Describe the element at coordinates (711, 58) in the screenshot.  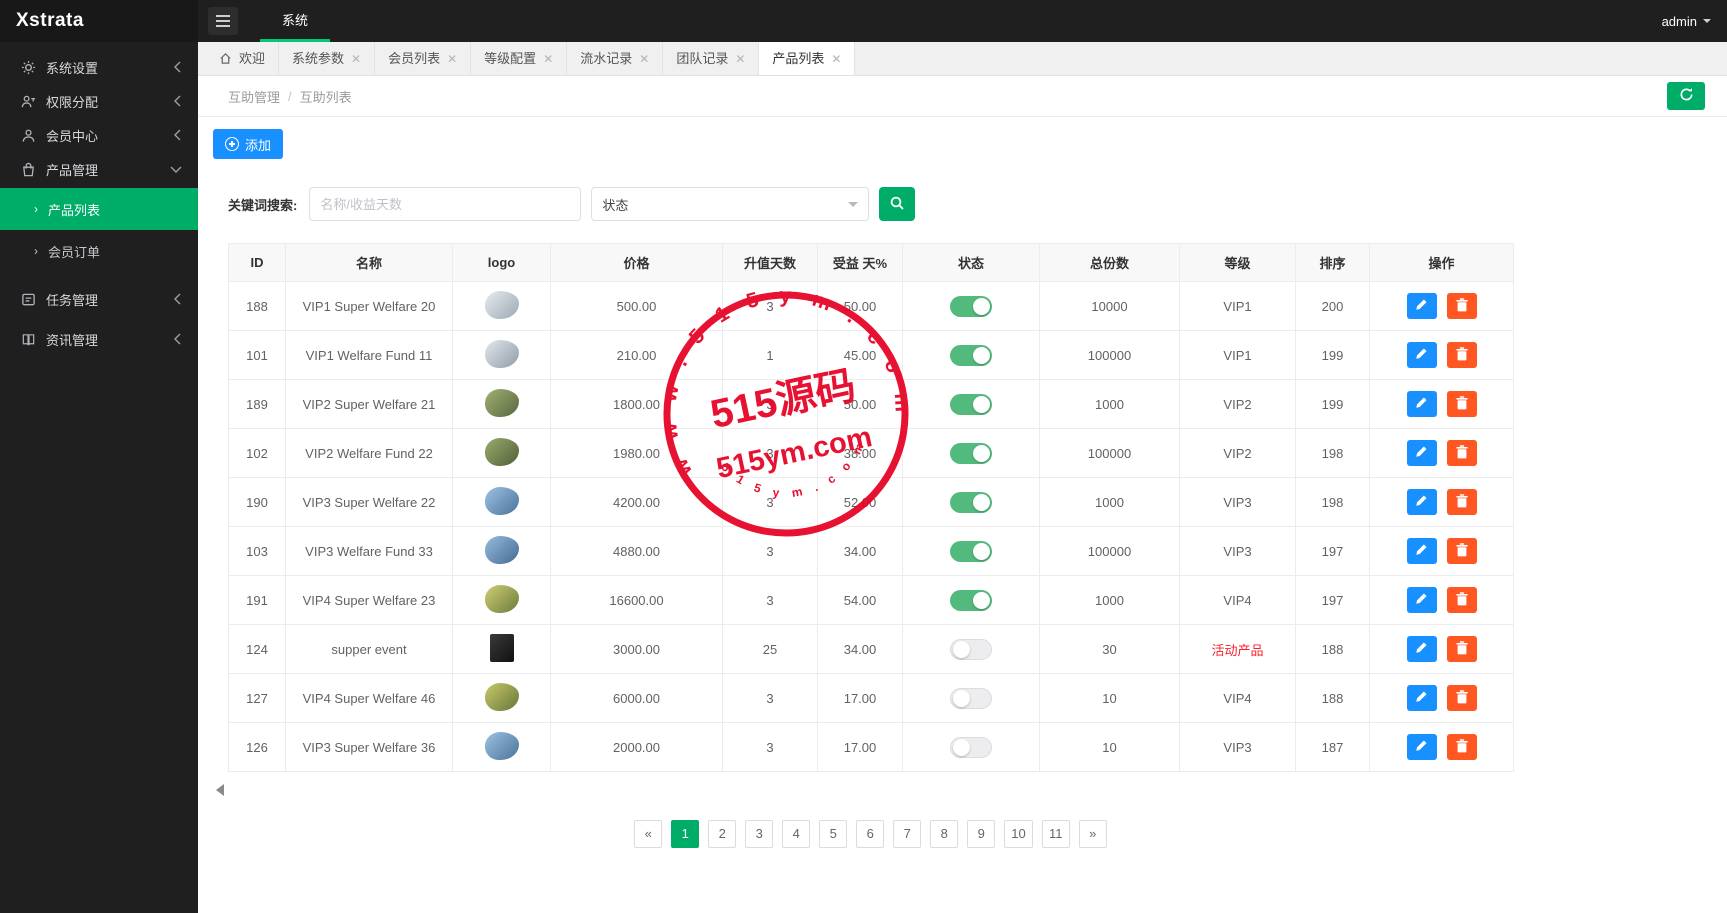
I see `tab-团队记录: 团队记录 ✕` at that location.